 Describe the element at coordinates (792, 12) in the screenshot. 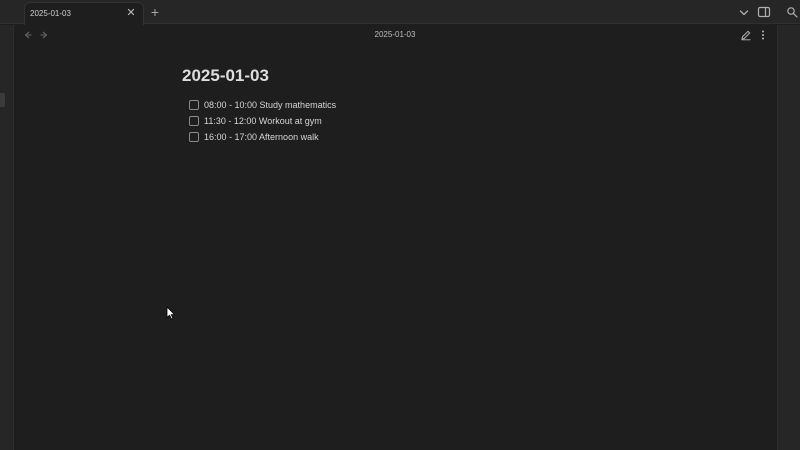

I see `gear-search-icon` at that location.